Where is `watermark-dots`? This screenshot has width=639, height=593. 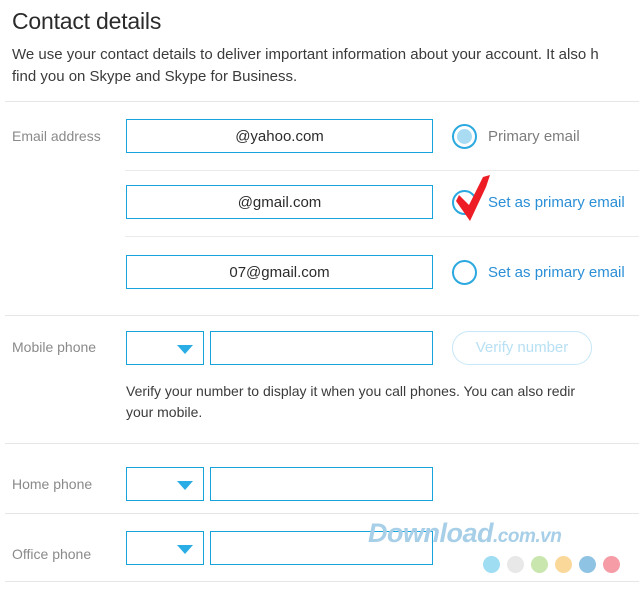
watermark-dots is located at coordinates (551, 564).